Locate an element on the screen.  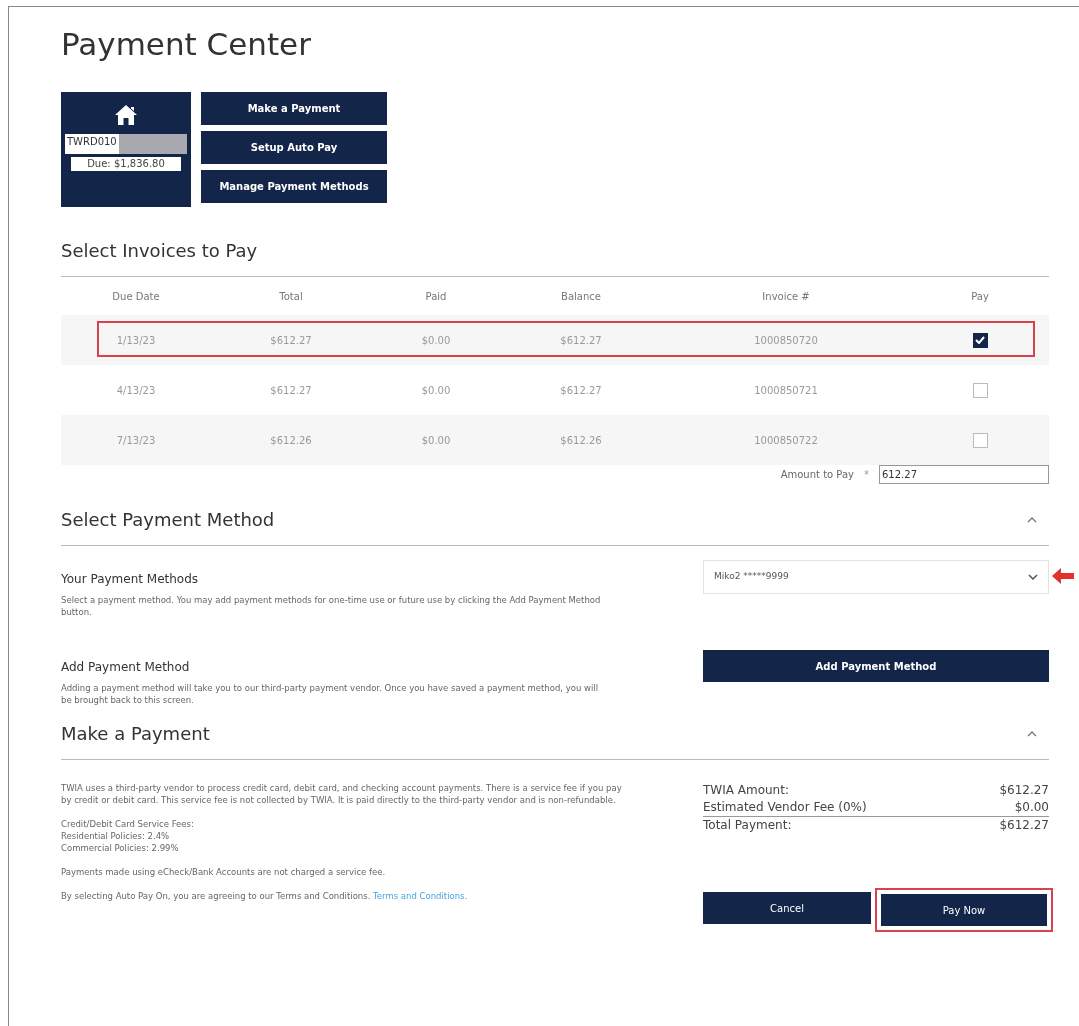
info-text: TWIA uses a third-party vendor to process credit card, debit card, and checking account payments. There is a service fee if you pay by credit or debit card. This service fee is not collected by TWIA. It is paid directly to the third-party vendor and is non-refundable. is located at coordinates (342, 794).